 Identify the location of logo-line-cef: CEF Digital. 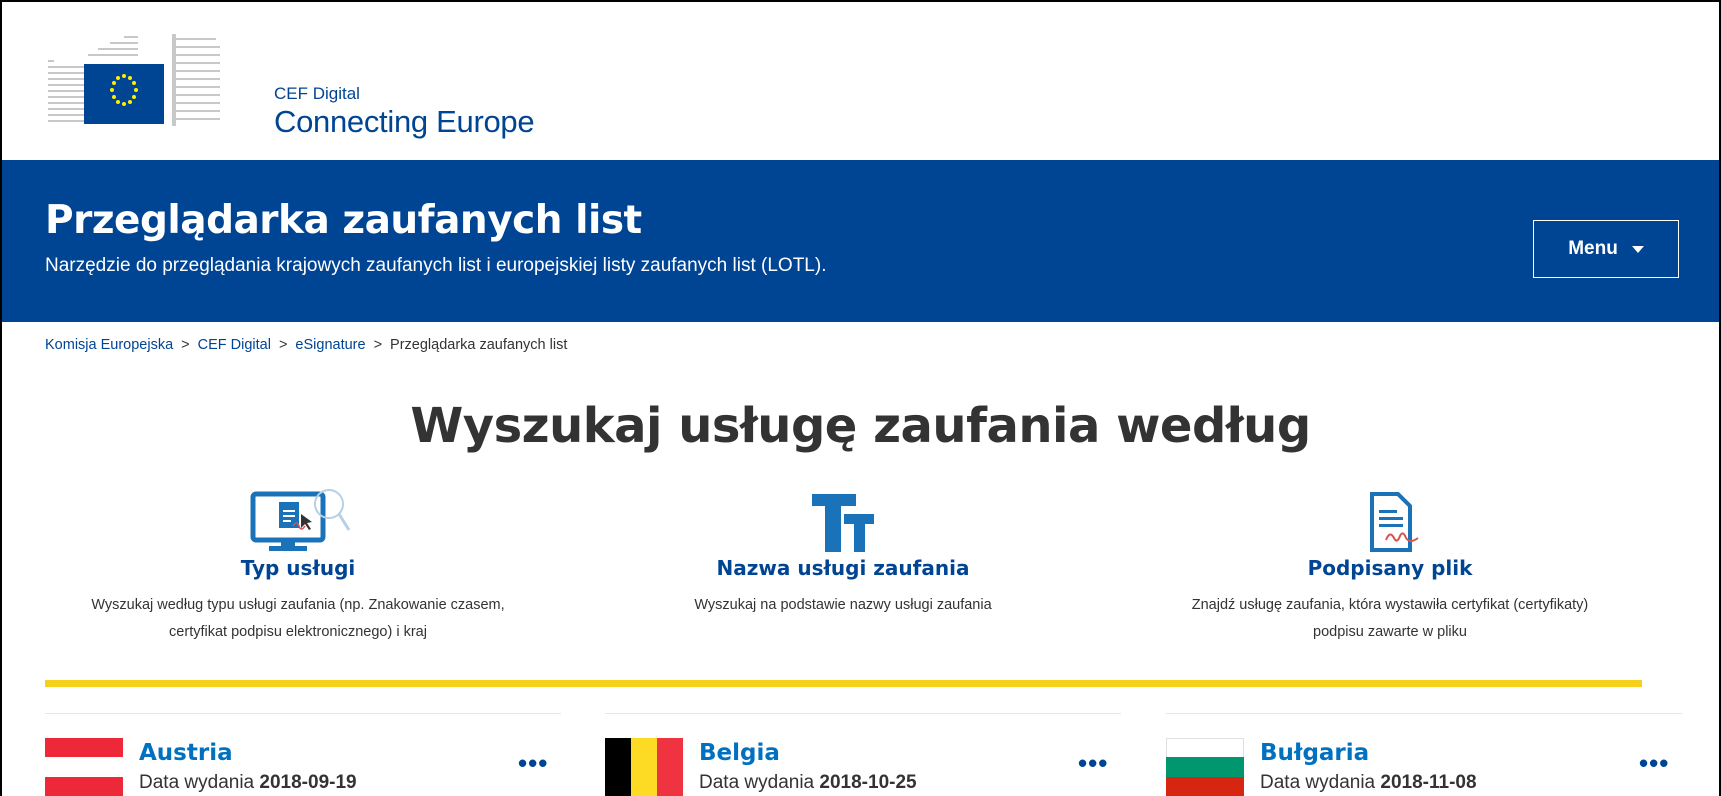
(317, 93).